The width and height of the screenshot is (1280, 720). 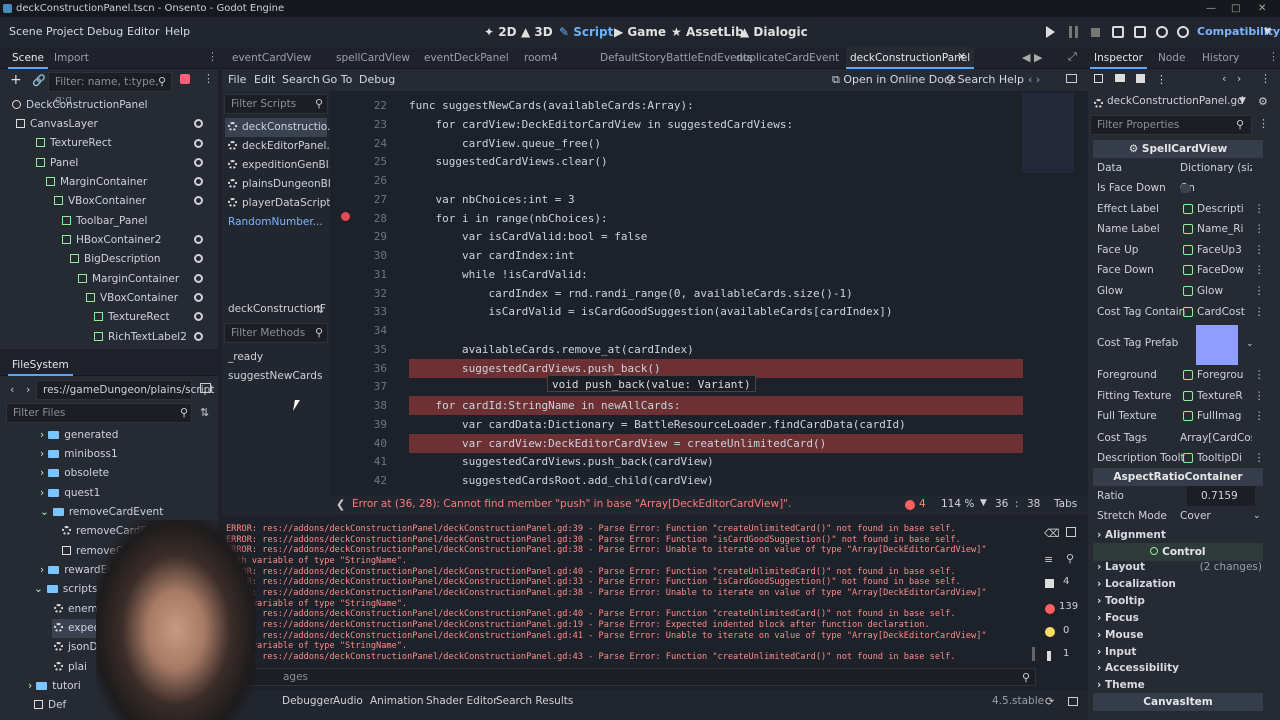 What do you see at coordinates (57, 163) in the screenshot?
I see `tree-node-panel: Panel` at bounding box center [57, 163].